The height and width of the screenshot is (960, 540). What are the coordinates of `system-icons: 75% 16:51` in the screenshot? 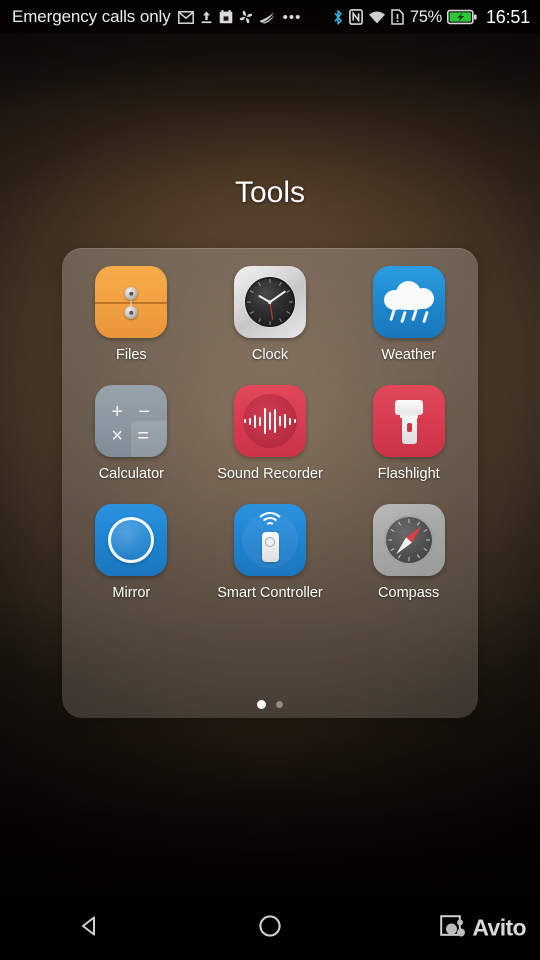 It's located at (431, 17).